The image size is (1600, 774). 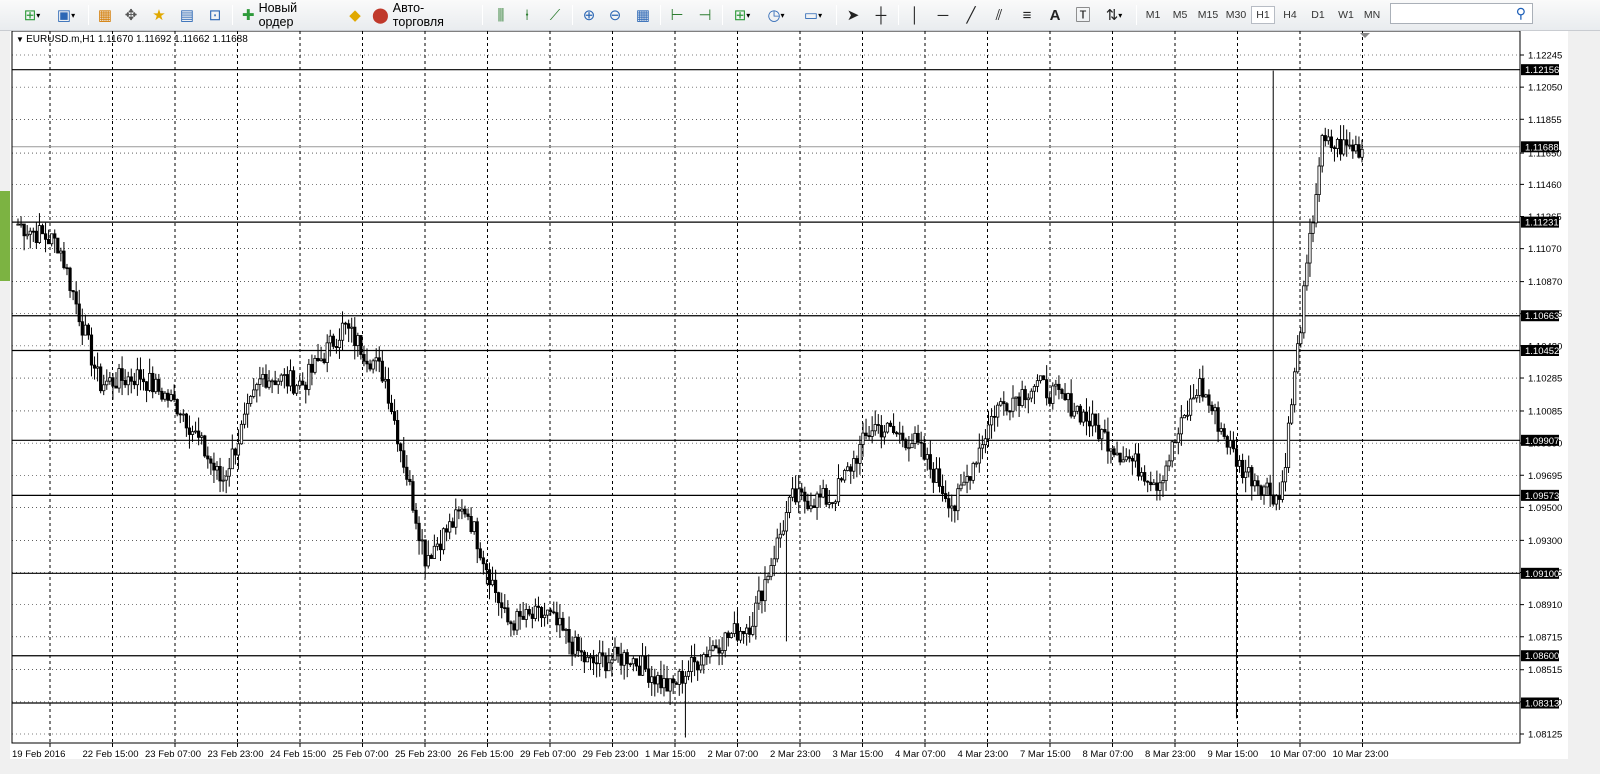 What do you see at coordinates (1236, 15) in the screenshot?
I see `timeframe-m30: M30` at bounding box center [1236, 15].